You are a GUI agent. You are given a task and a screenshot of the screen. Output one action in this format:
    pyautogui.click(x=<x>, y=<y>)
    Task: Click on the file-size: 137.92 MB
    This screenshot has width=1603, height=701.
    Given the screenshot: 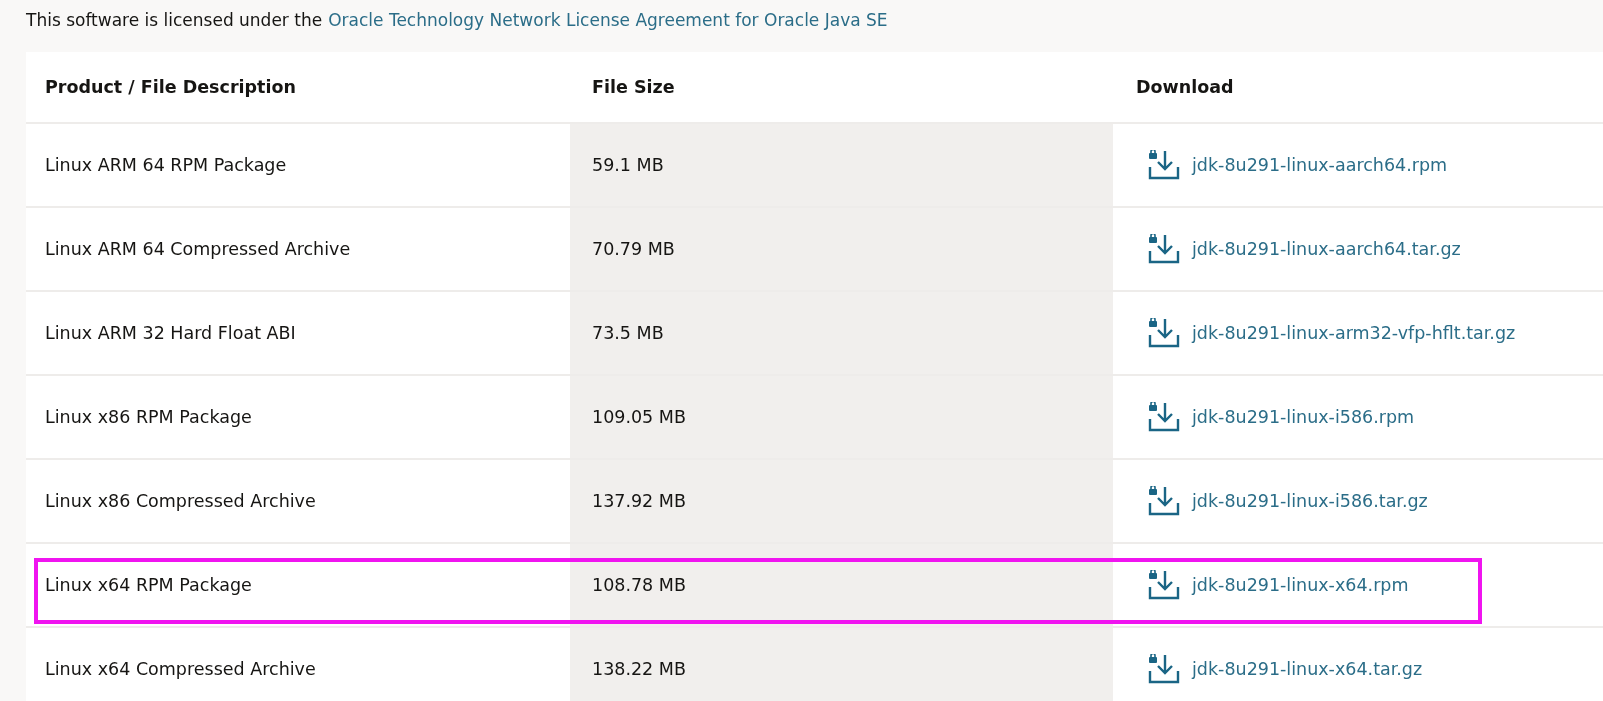 What is the action you would take?
    pyautogui.click(x=639, y=501)
    